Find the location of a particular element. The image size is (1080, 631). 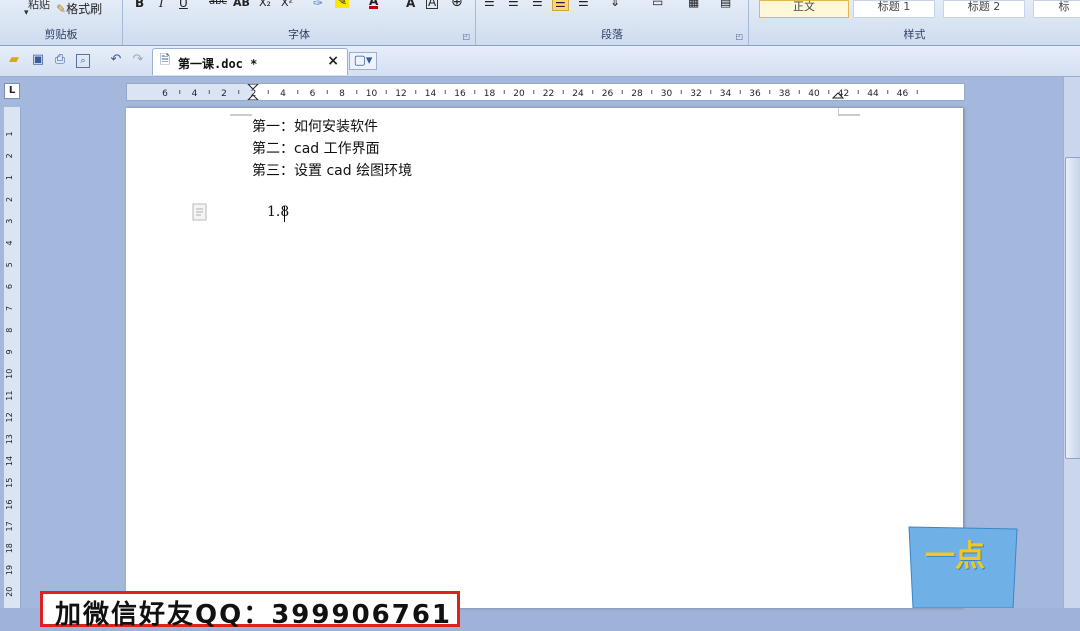

vertical-scrollbar is located at coordinates (1071, 342).